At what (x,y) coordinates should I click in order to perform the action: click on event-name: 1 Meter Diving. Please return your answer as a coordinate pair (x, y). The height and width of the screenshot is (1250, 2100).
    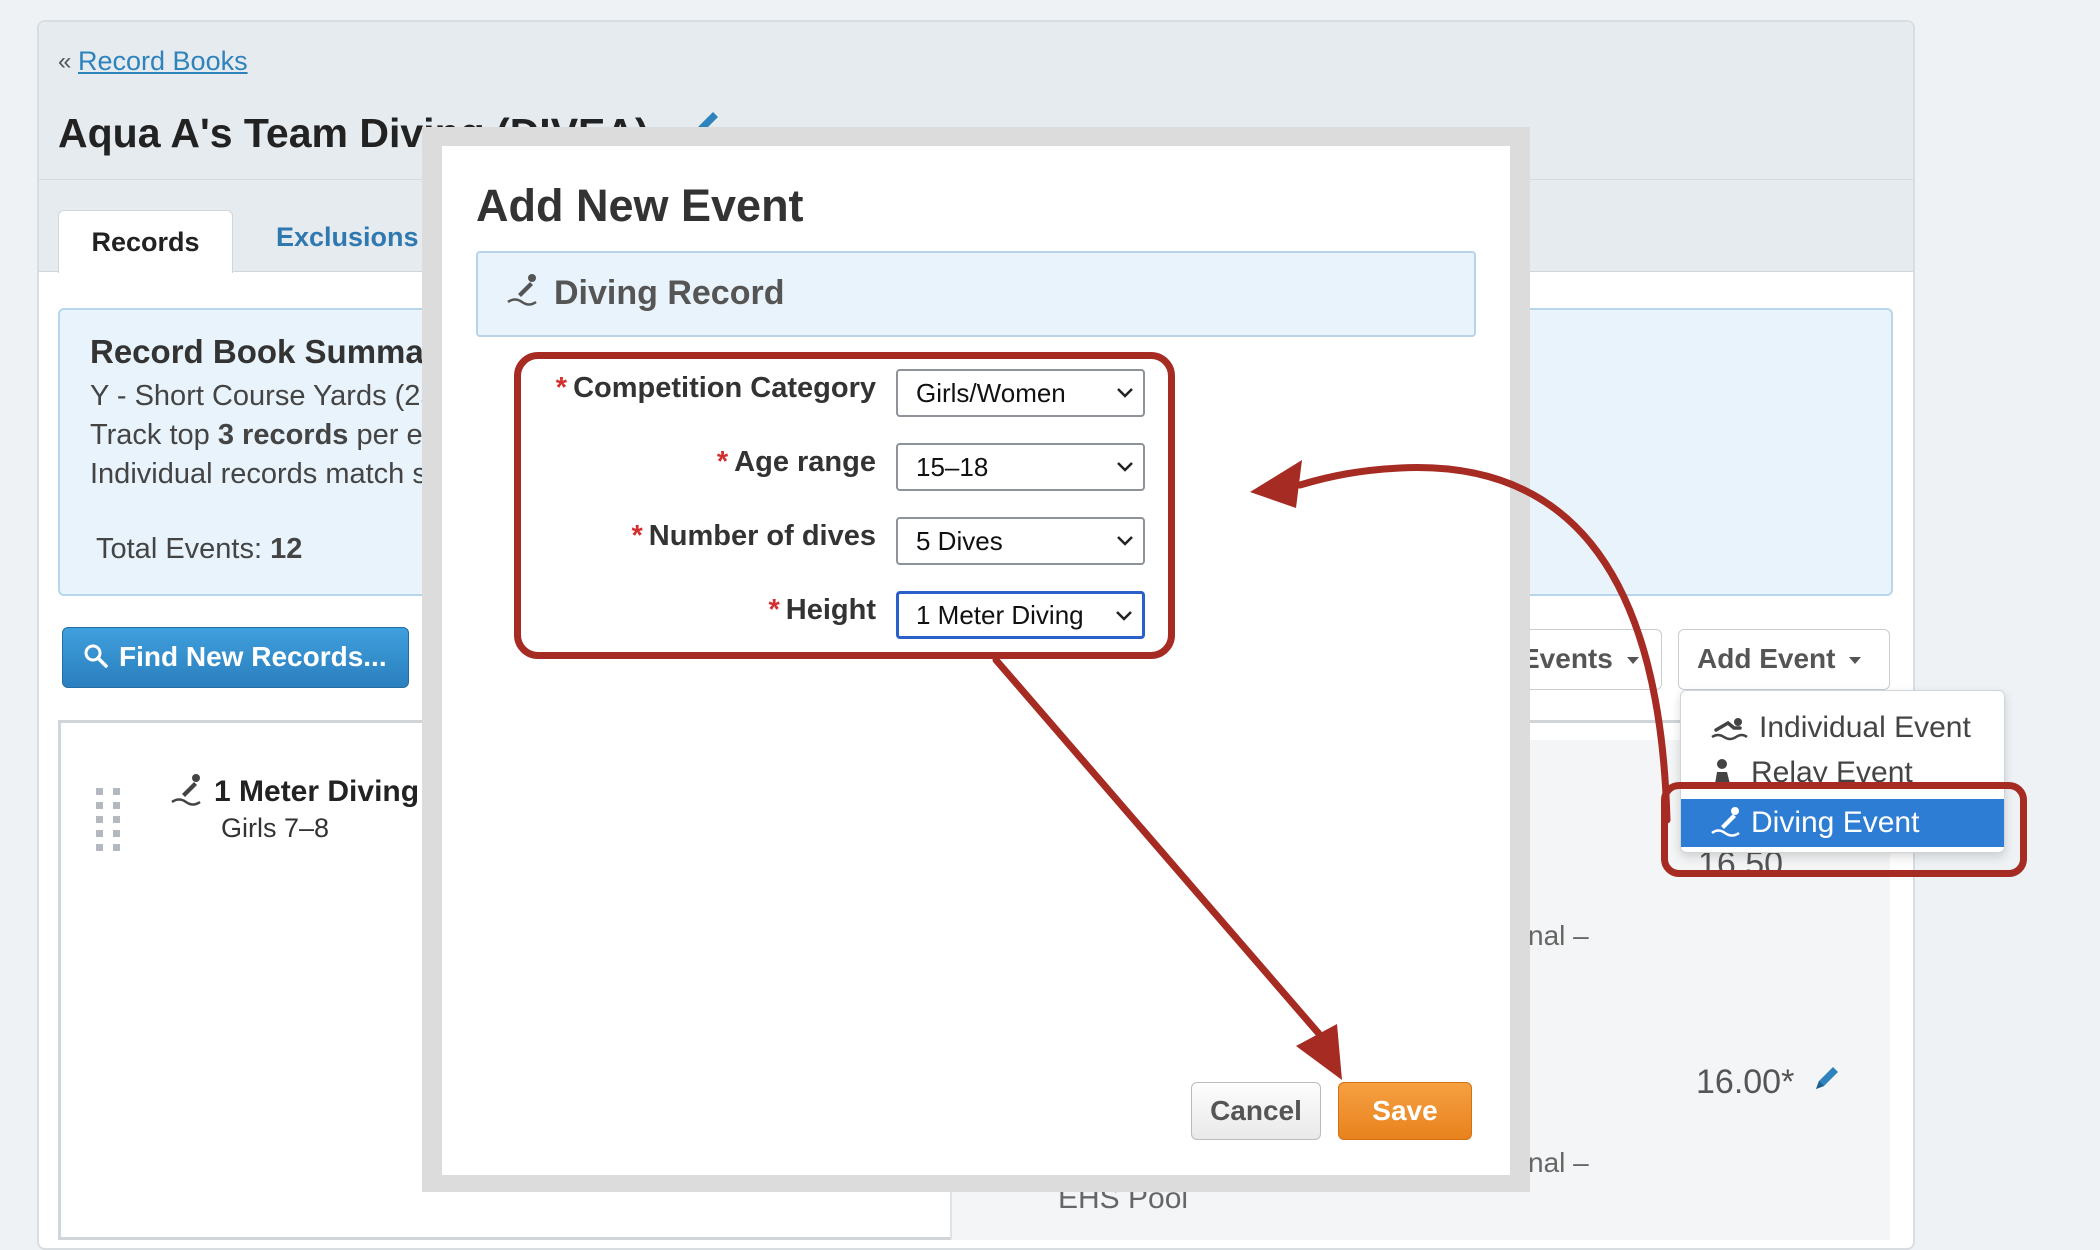
    Looking at the image, I should click on (317, 791).